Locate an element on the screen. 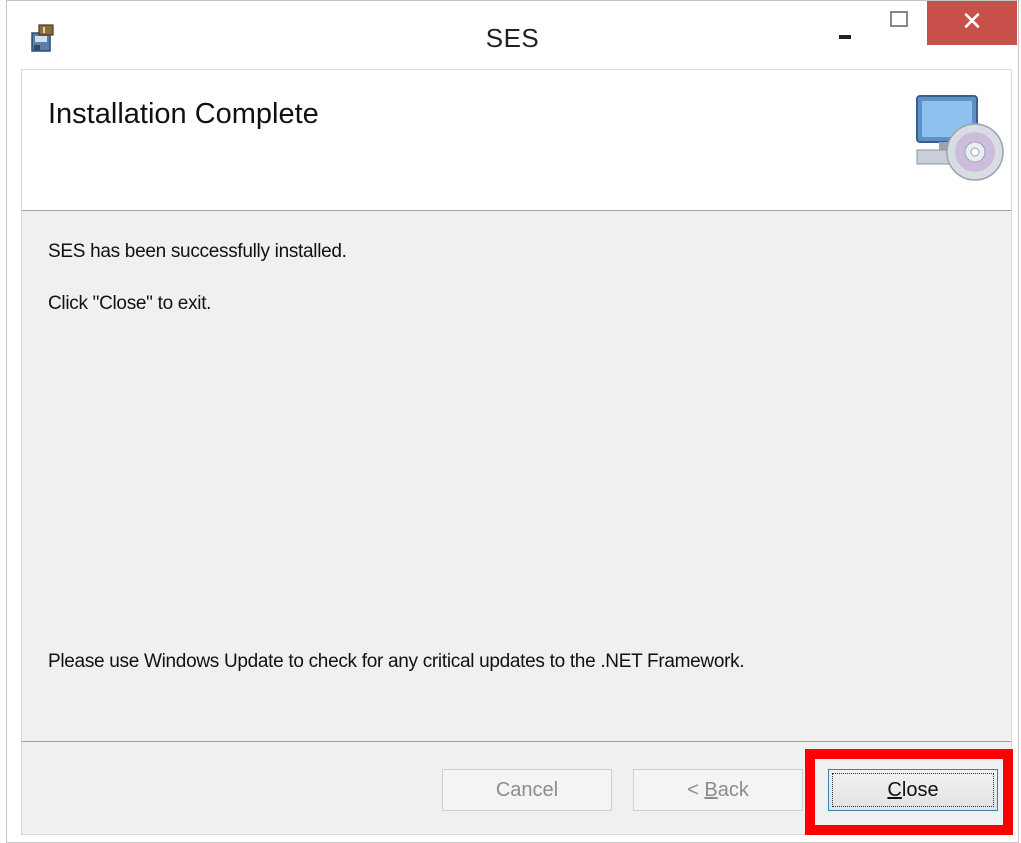  computer-cd-icon is located at coordinates (960, 138).